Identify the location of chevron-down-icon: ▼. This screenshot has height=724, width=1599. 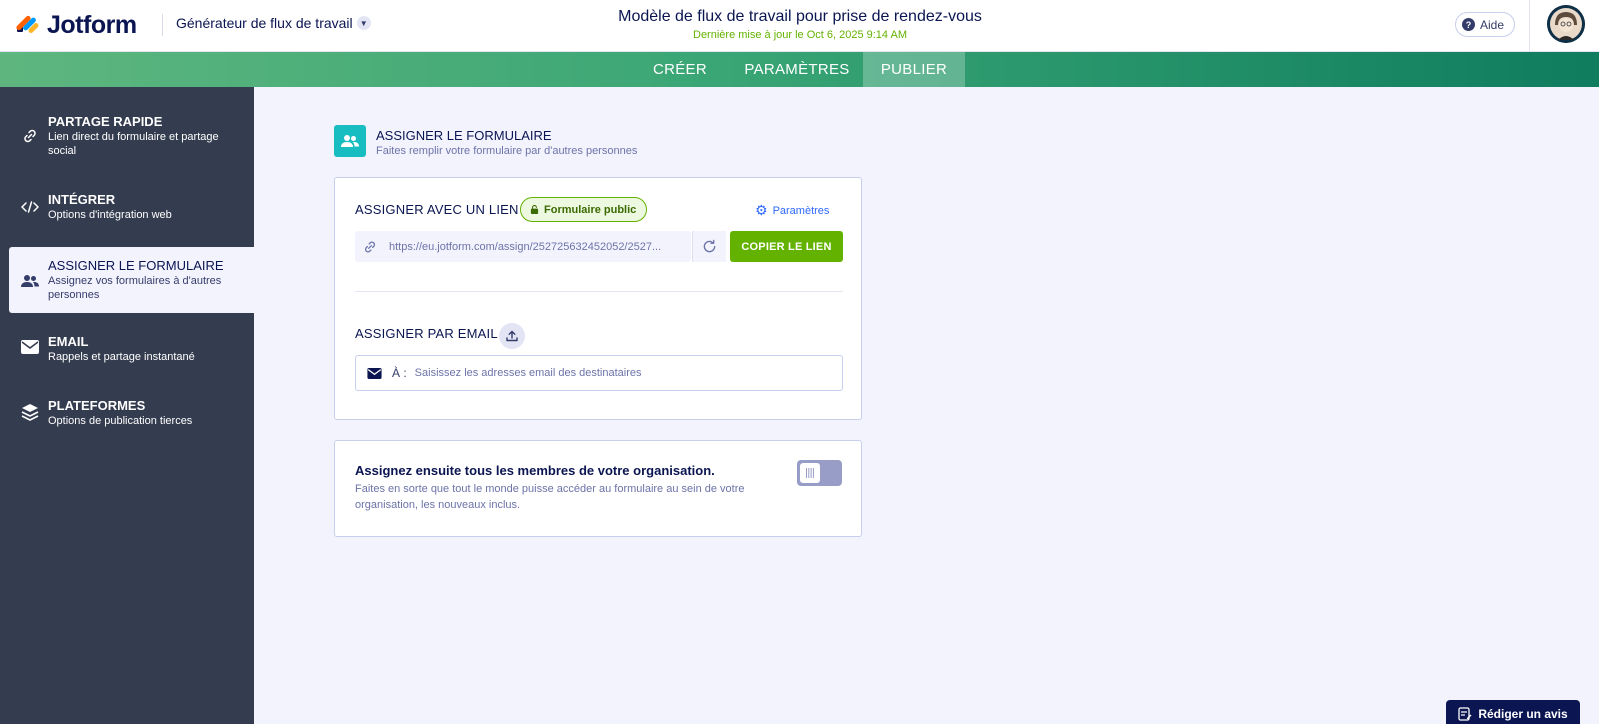
(363, 23).